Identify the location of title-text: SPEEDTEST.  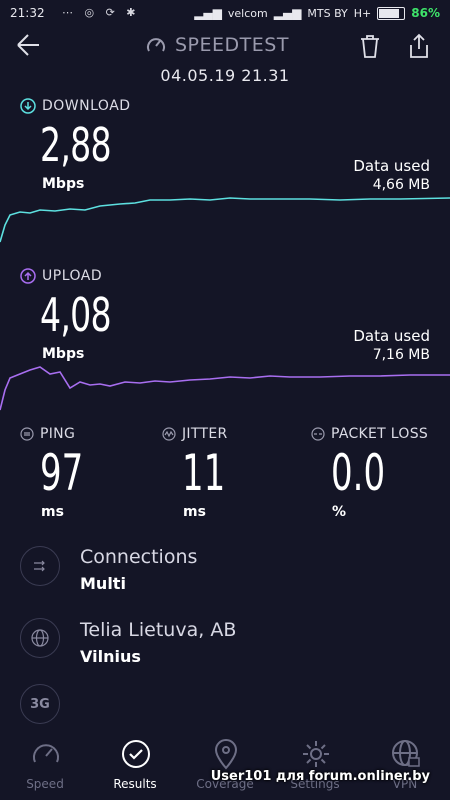
(232, 45).